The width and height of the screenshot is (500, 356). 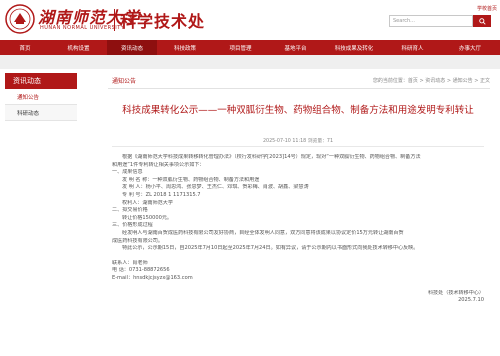 I want to click on school-home-link: 学校首页, so click(x=487, y=8).